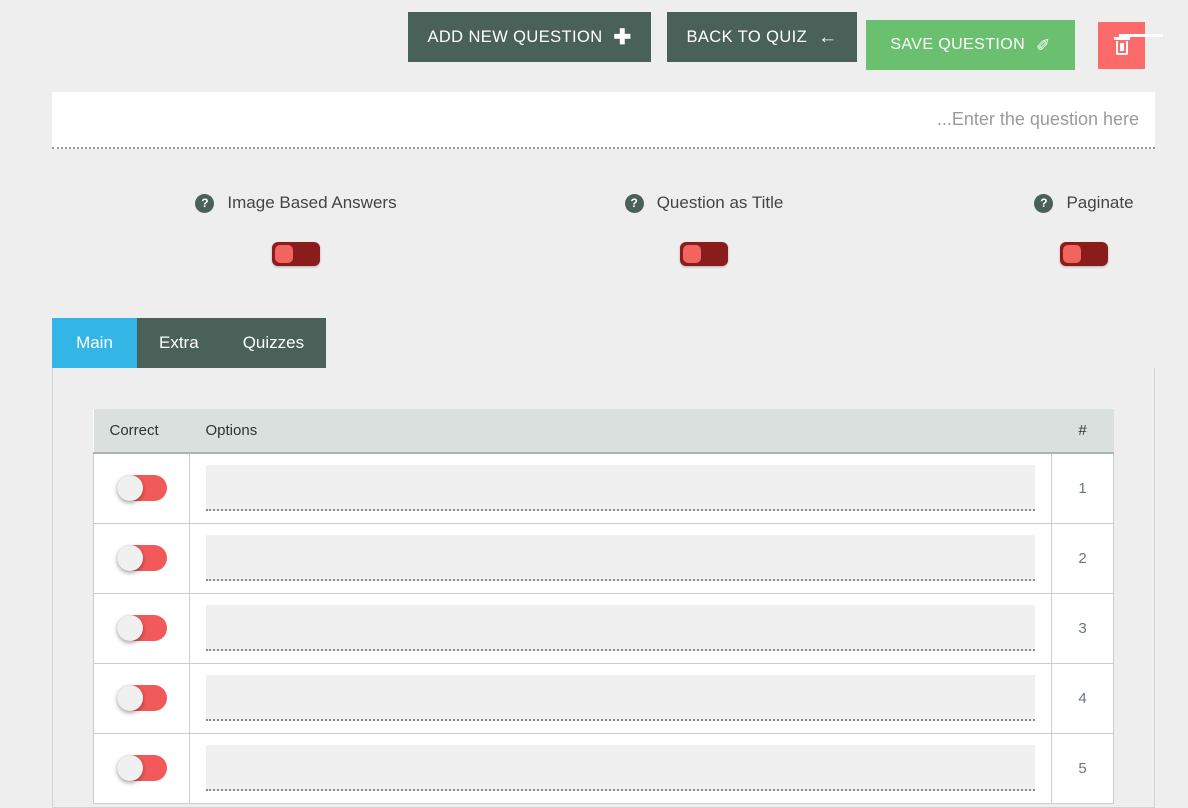 Image resolution: width=1188 pixels, height=808 pixels. I want to click on delete-question-button, so click(1130, 45).